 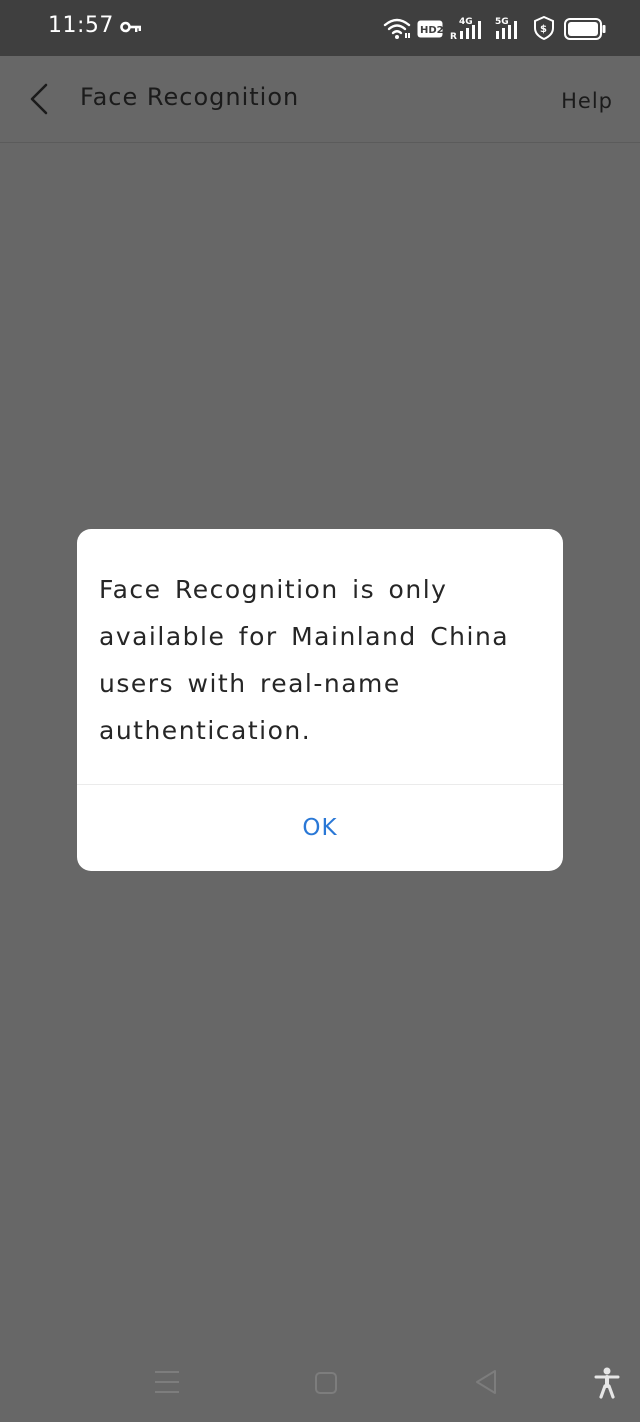 I want to click on network-label-5g: 5G, so click(x=502, y=22).